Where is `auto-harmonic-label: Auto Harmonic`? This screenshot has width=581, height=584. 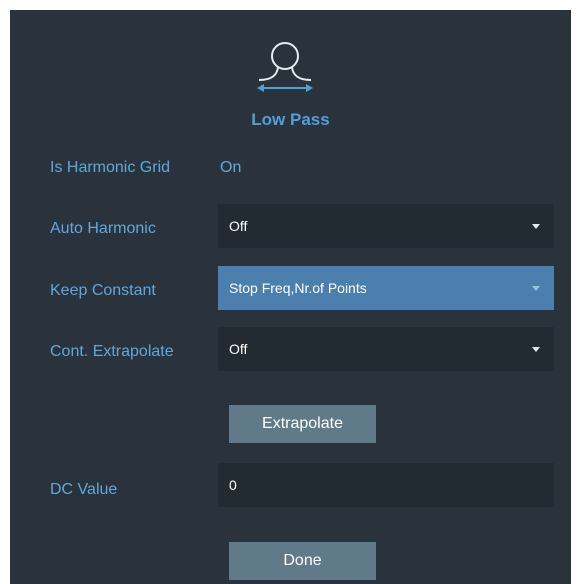 auto-harmonic-label: Auto Harmonic is located at coordinates (103, 228).